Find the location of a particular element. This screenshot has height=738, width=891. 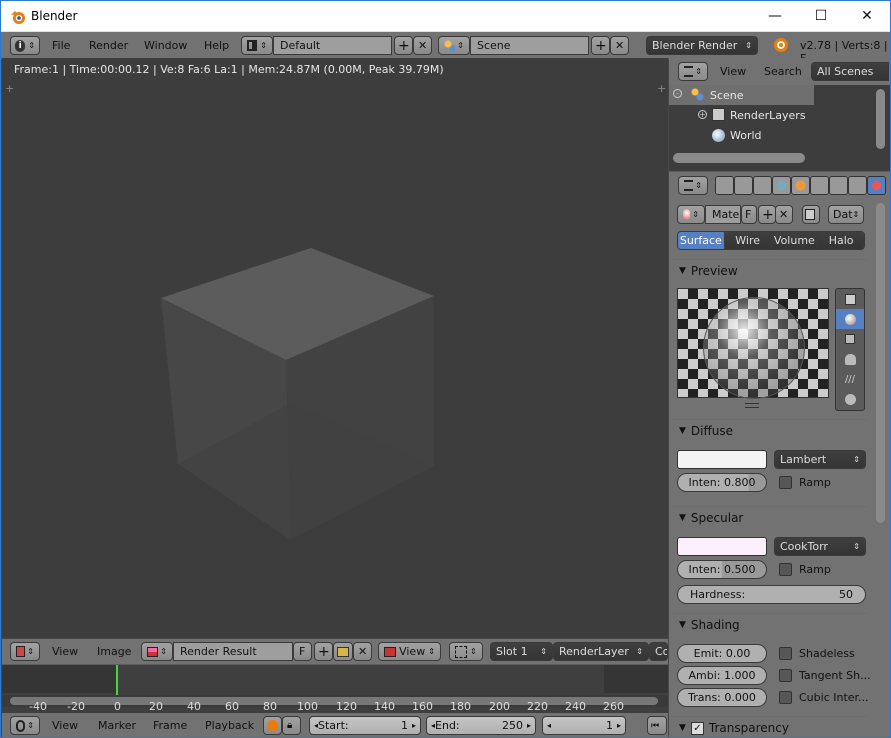

unlink-image-button: ✕ is located at coordinates (362, 651).